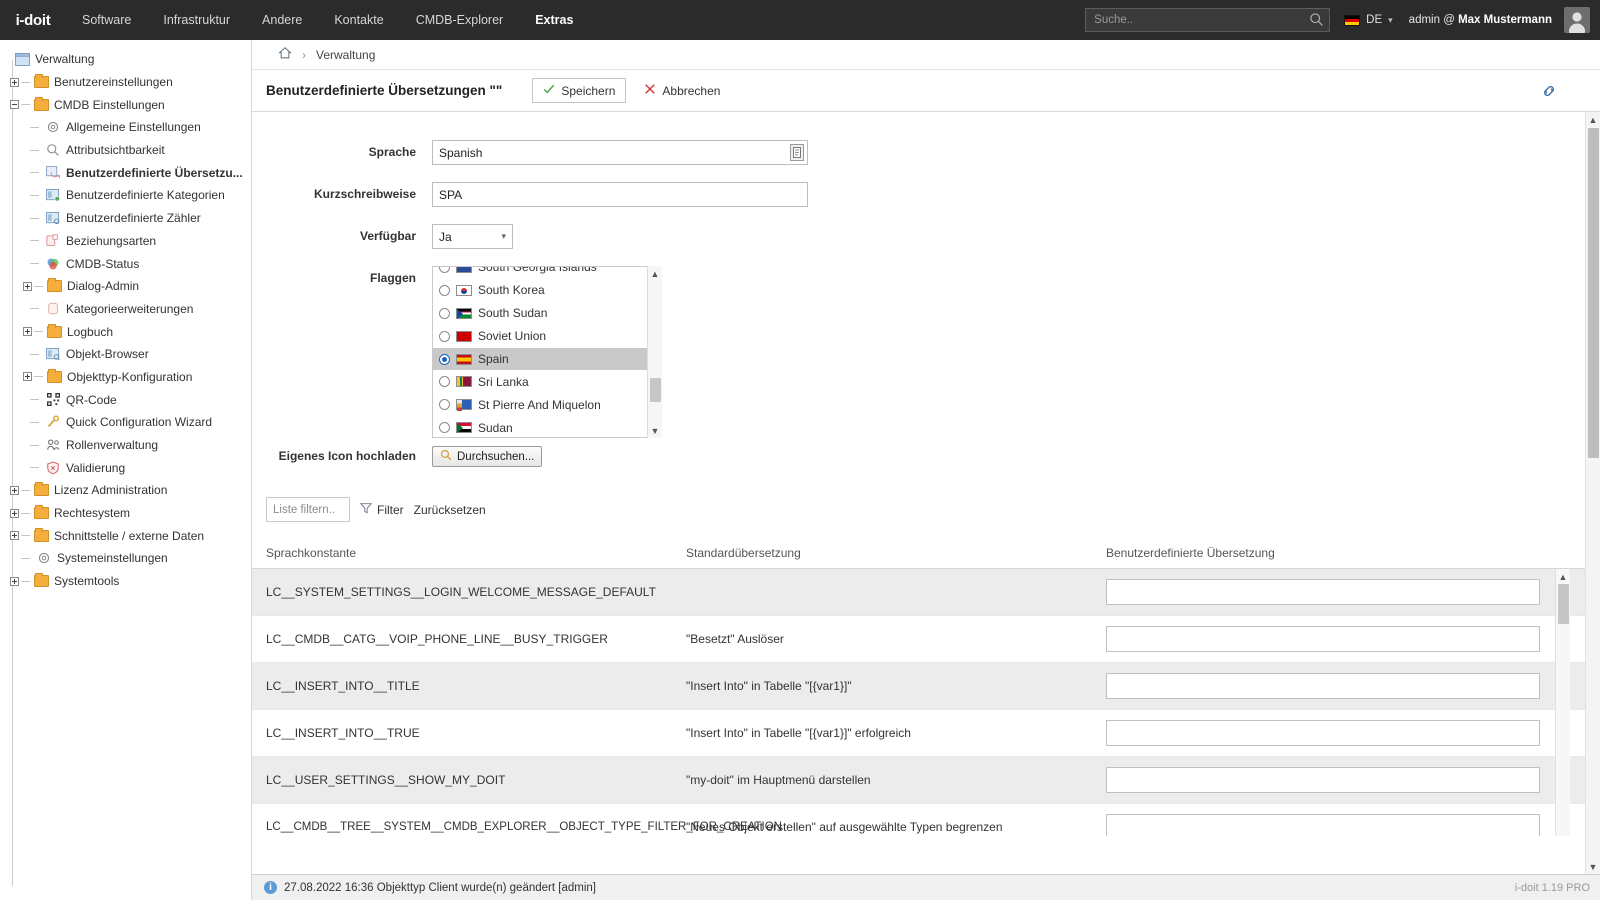 The height and width of the screenshot is (900, 1600). I want to click on sidebar-item-quick-configuration-wizard: Quick Configuration Wizard, so click(125, 422).